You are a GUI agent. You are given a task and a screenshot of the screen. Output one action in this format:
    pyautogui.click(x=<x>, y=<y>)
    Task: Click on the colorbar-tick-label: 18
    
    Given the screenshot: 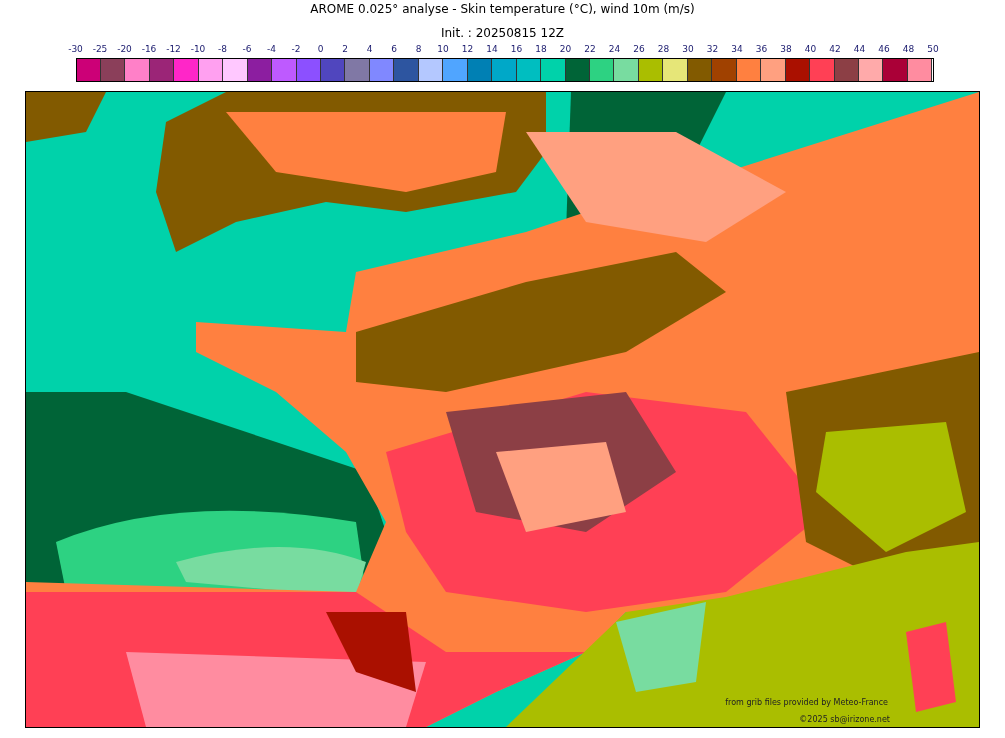 What is the action you would take?
    pyautogui.click(x=541, y=49)
    